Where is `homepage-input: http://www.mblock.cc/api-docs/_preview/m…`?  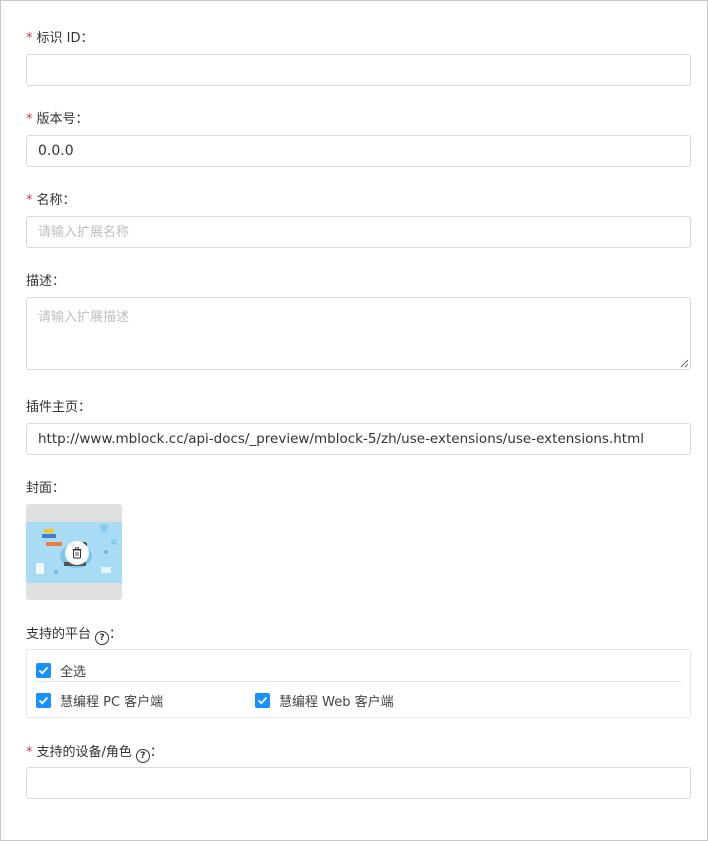
homepage-input: http://www.mblock.cc/api-docs/_preview/m… is located at coordinates (358, 439).